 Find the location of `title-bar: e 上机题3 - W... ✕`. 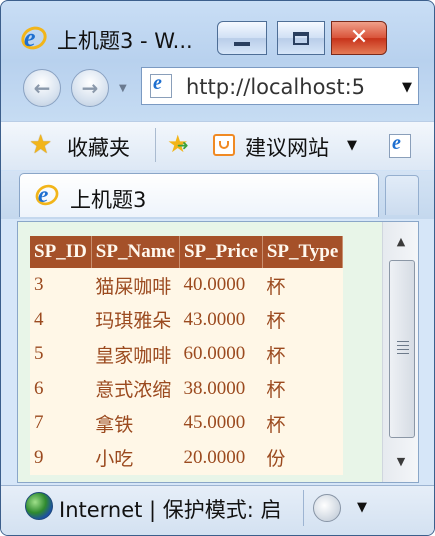

title-bar: e 上机题3 - W... ✕ is located at coordinates (217, 28).